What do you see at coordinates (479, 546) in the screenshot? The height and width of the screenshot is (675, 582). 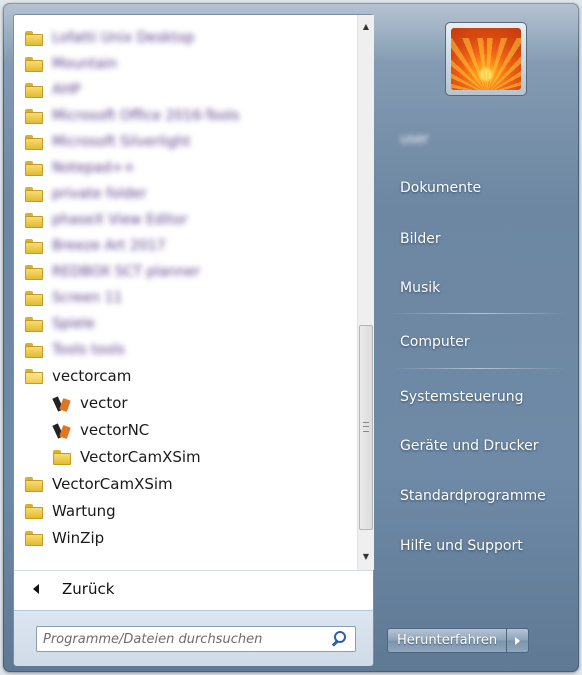 I see `menu-item-hilfe-und-support: Hilfe und Support` at bounding box center [479, 546].